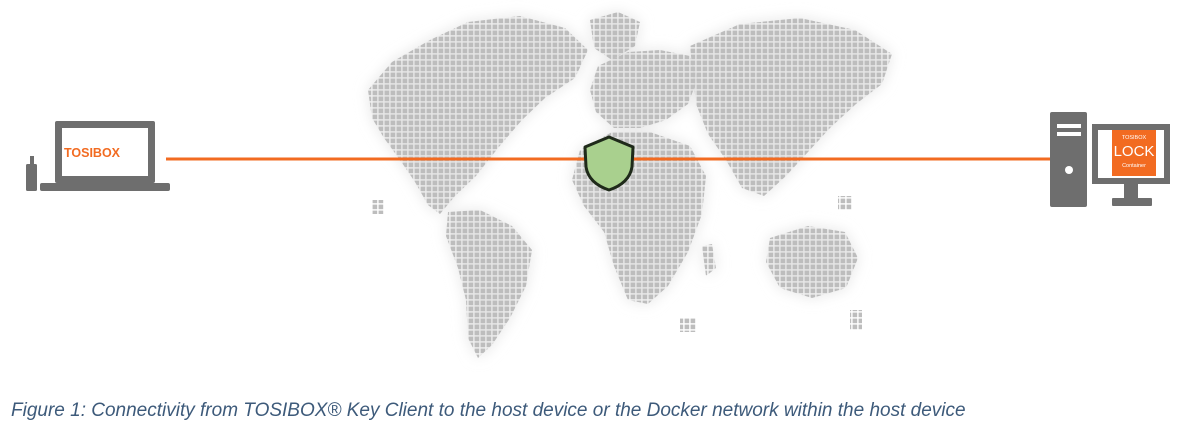  Describe the element at coordinates (1134, 151) in the screenshot. I see `lock-label-main: LOCK` at that location.